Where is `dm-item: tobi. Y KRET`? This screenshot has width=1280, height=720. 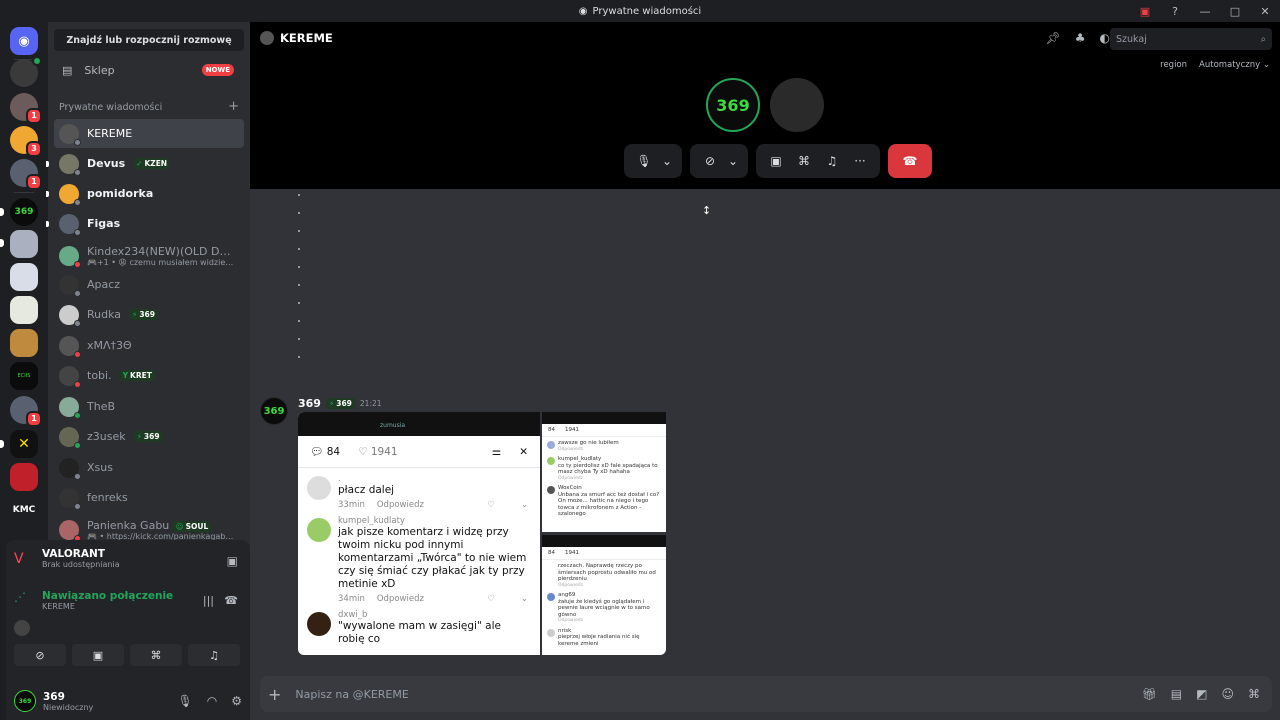 dm-item: tobi. Y KRET is located at coordinates (149, 375).